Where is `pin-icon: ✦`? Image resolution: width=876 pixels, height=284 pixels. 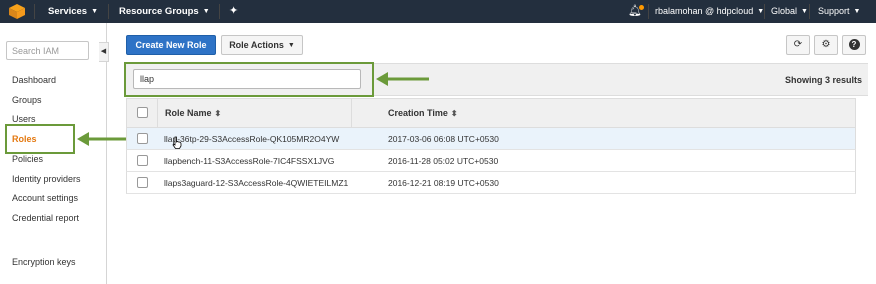
pin-icon: ✦ is located at coordinates (233, 11).